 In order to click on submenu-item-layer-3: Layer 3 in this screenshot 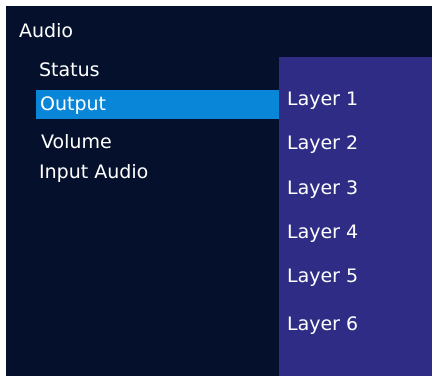, I will do `click(322, 188)`.